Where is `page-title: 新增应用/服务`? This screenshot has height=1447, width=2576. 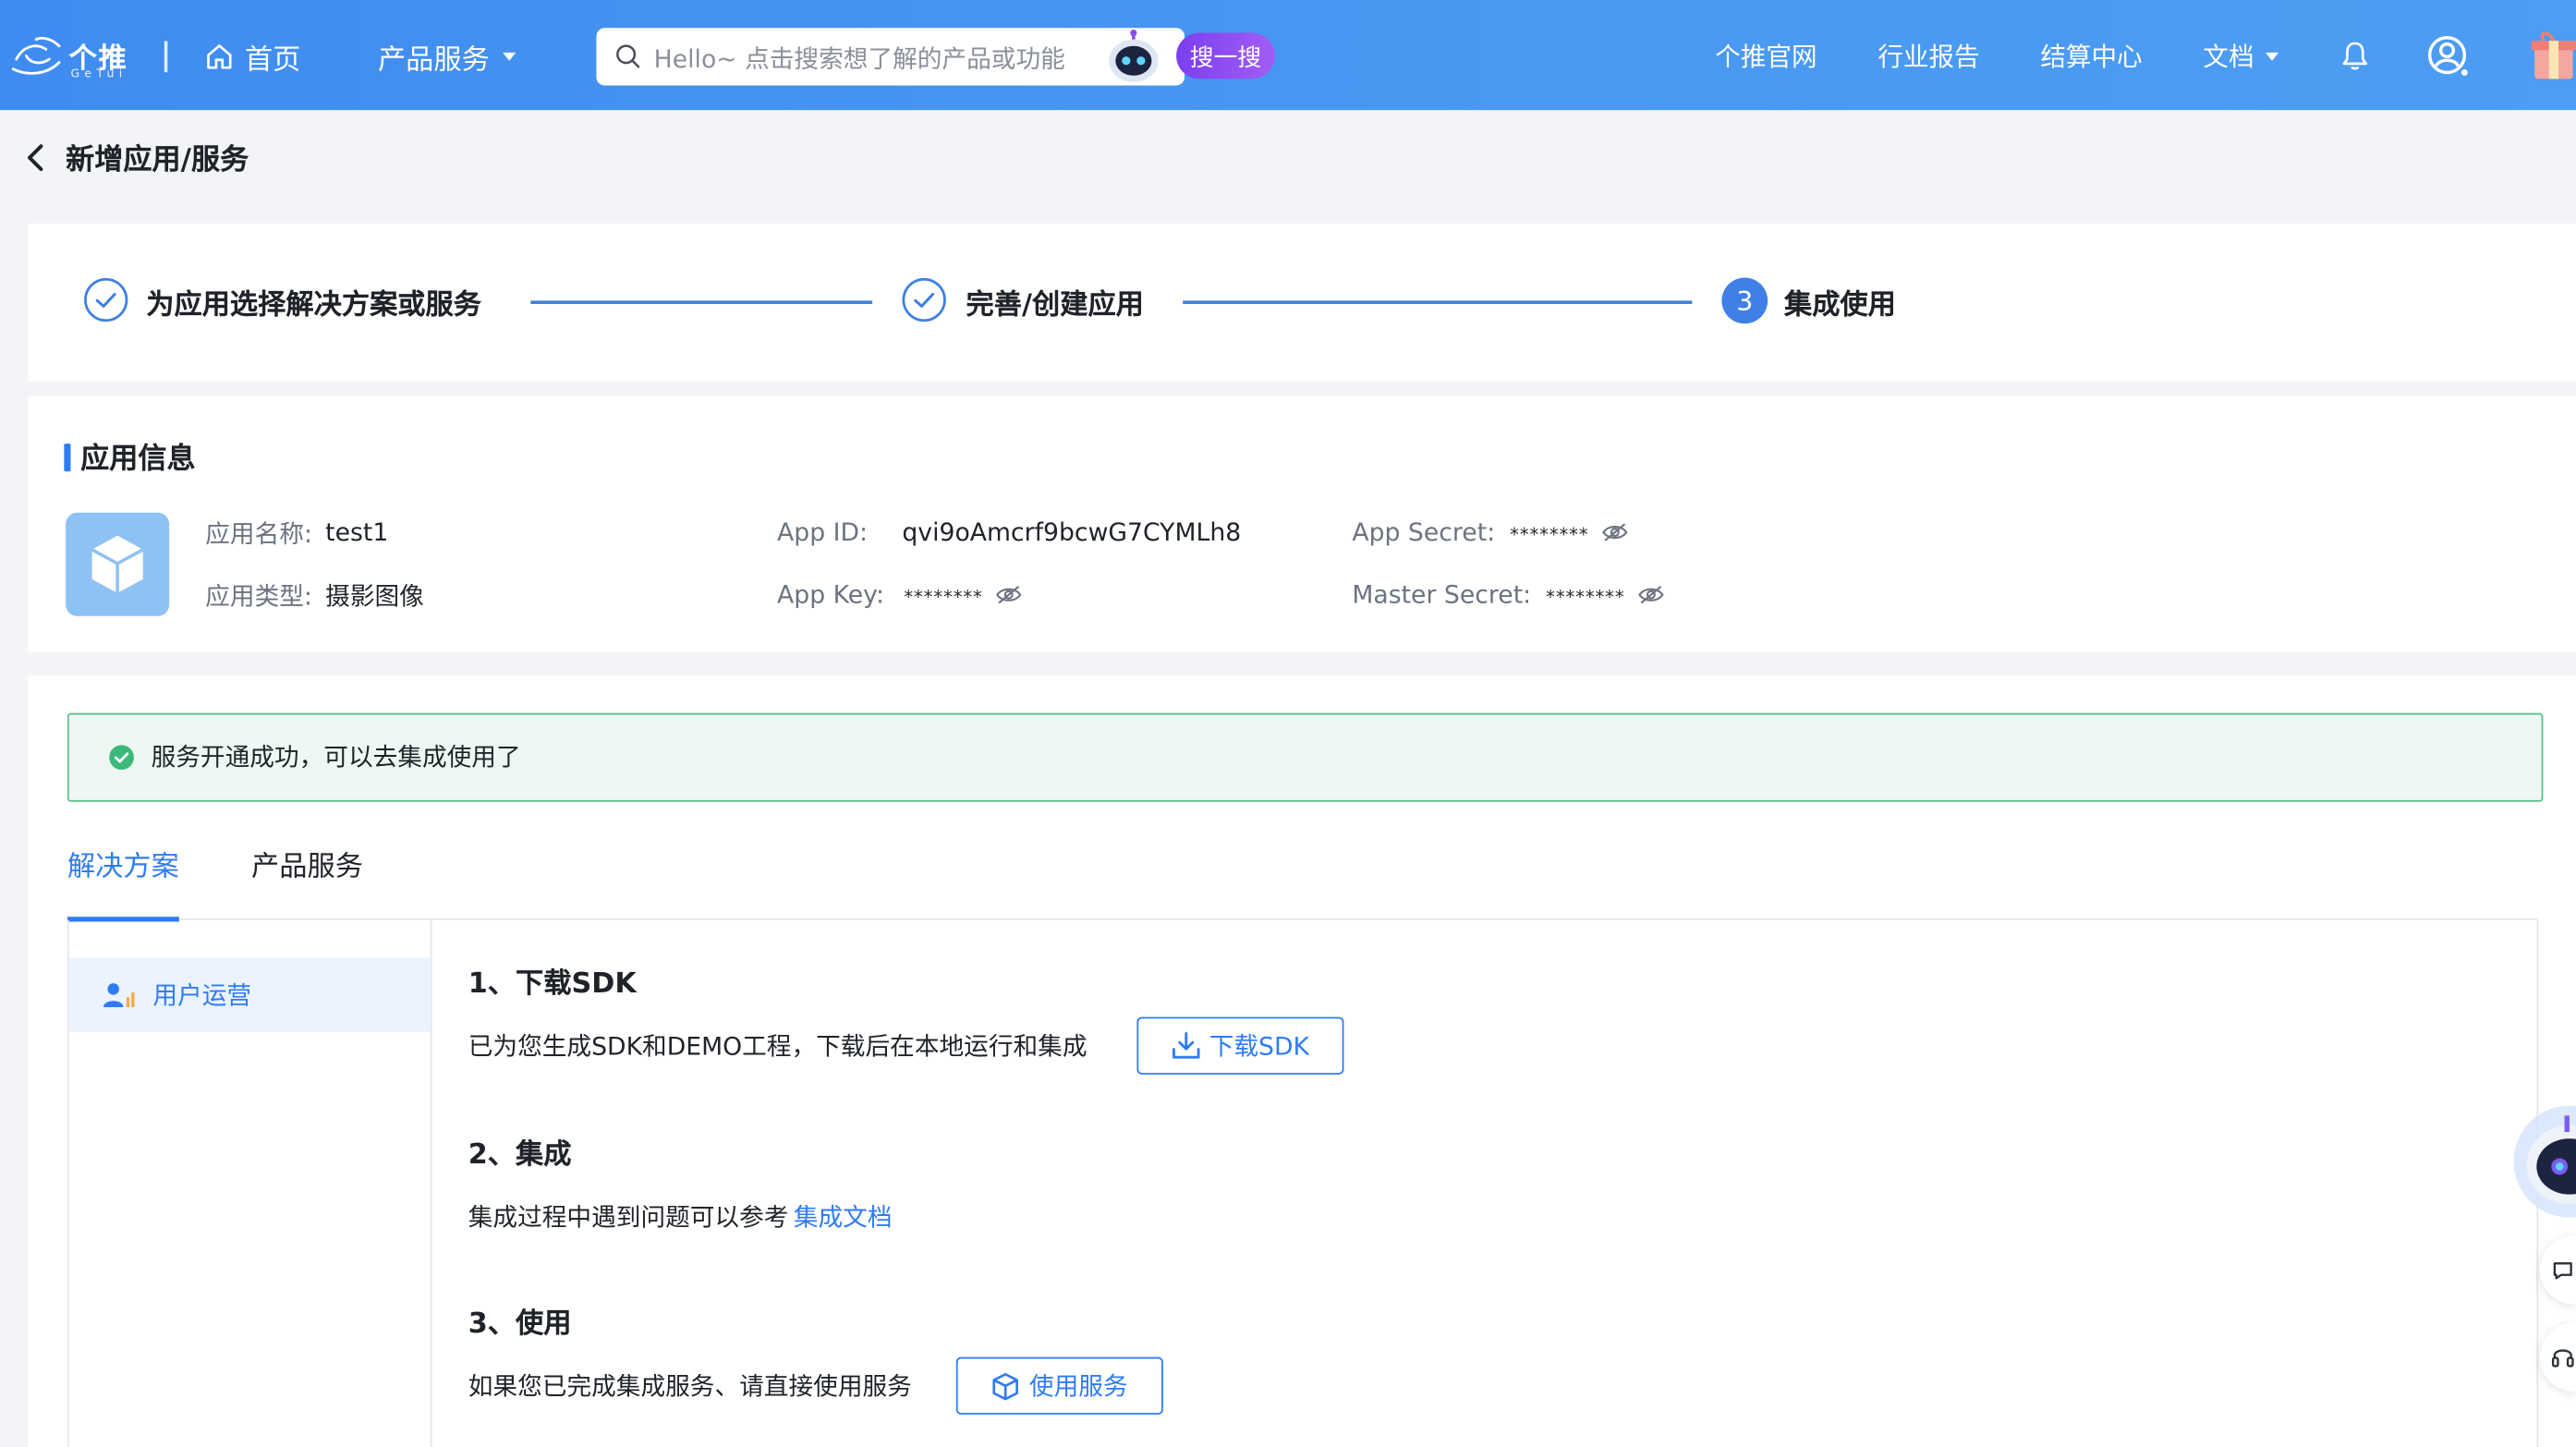
page-title: 新增应用/服务 is located at coordinates (157, 160).